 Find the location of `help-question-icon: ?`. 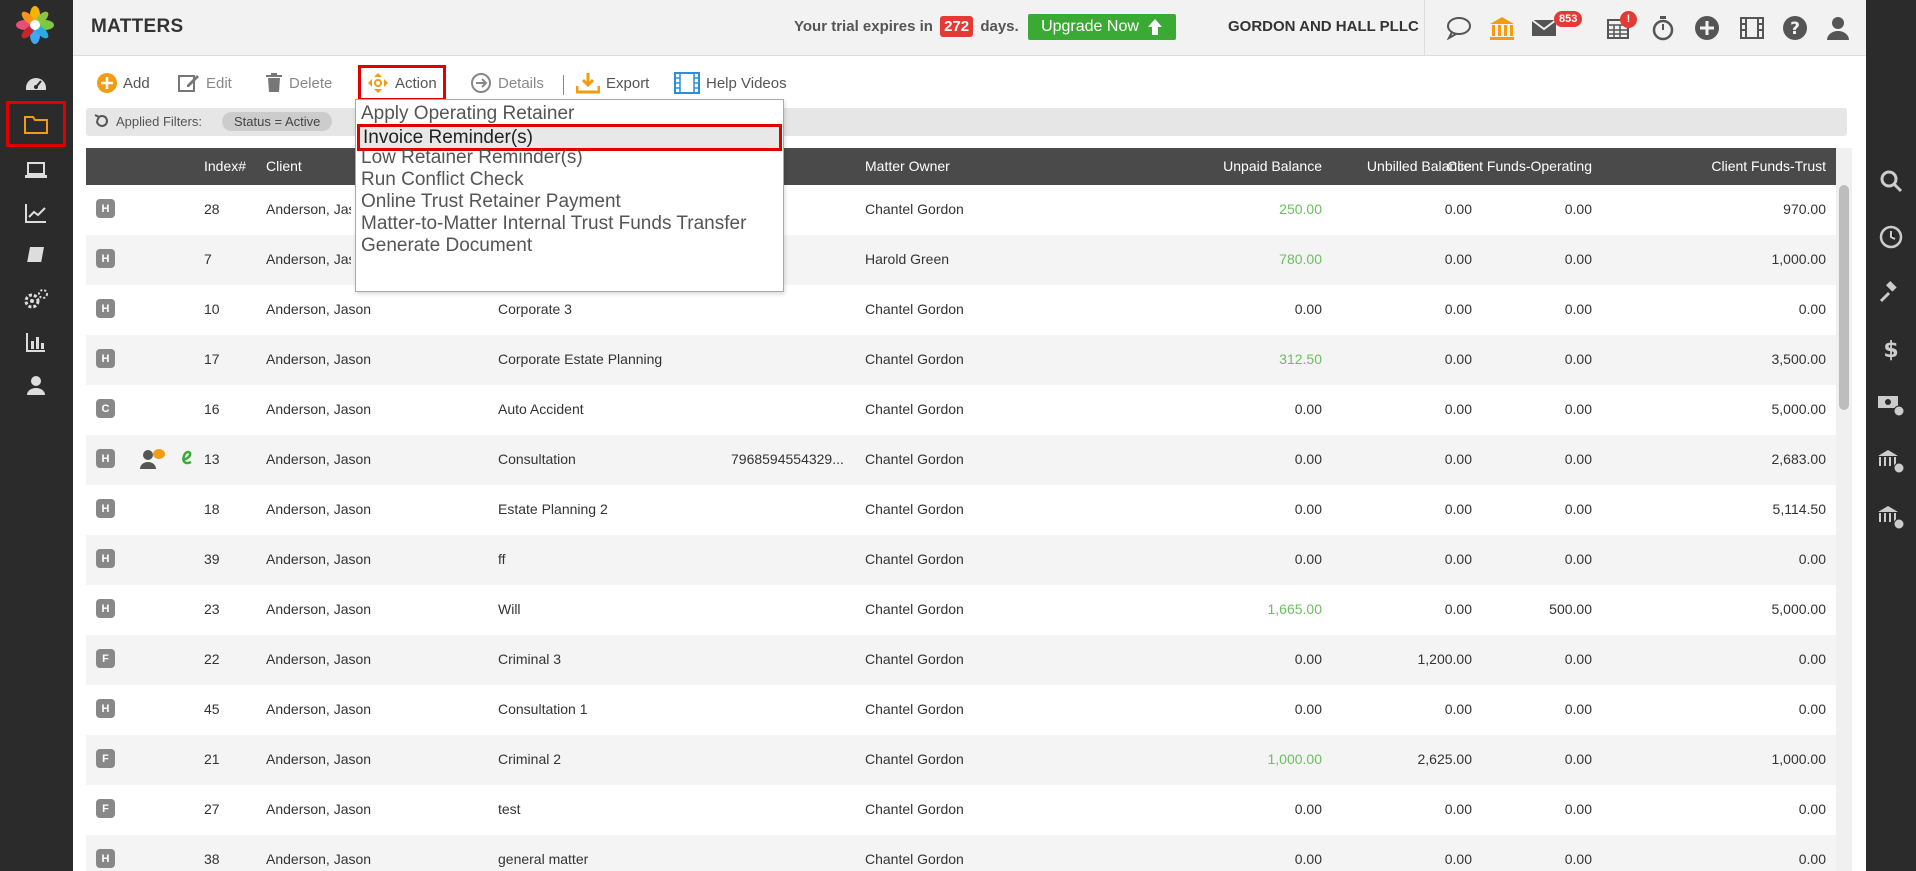

help-question-icon: ? is located at coordinates (1795, 28).